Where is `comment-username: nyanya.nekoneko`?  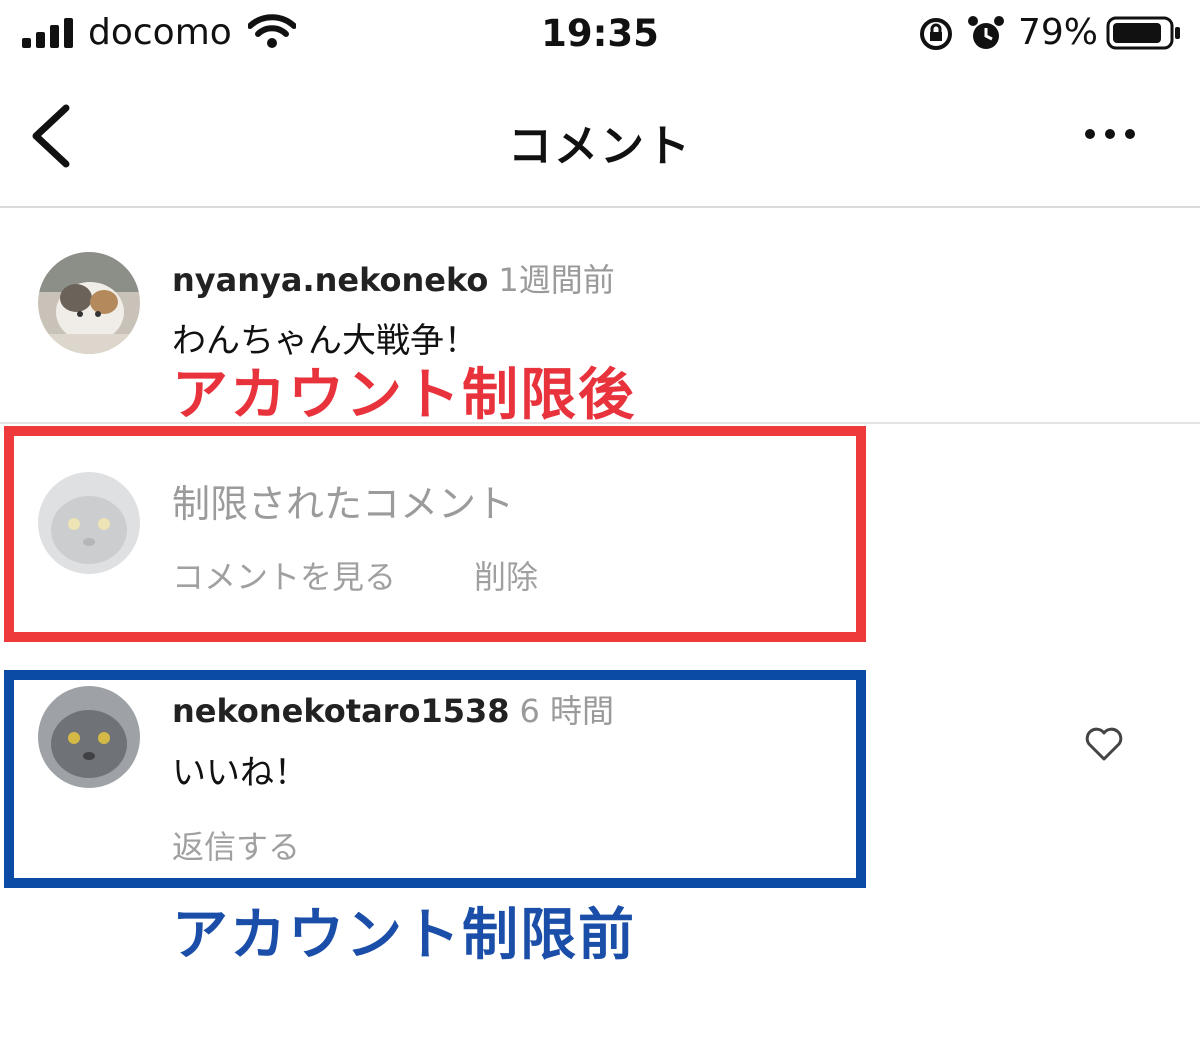 comment-username: nyanya.nekoneko is located at coordinates (330, 280).